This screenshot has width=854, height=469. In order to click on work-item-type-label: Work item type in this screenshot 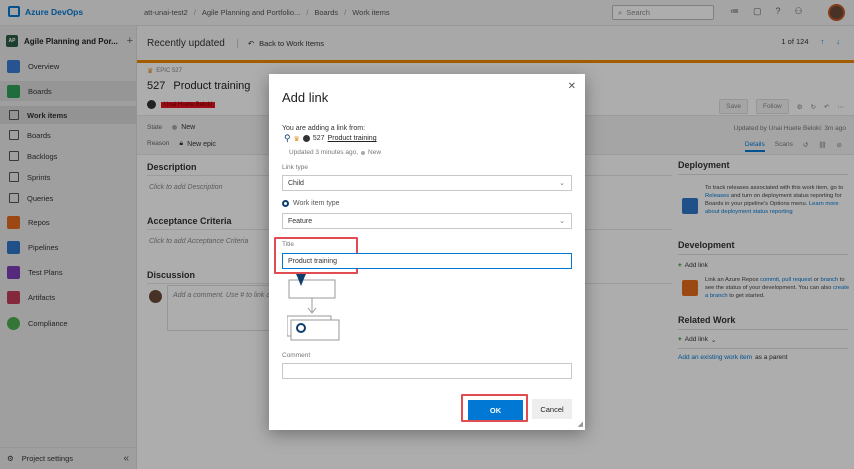, I will do `click(316, 203)`.